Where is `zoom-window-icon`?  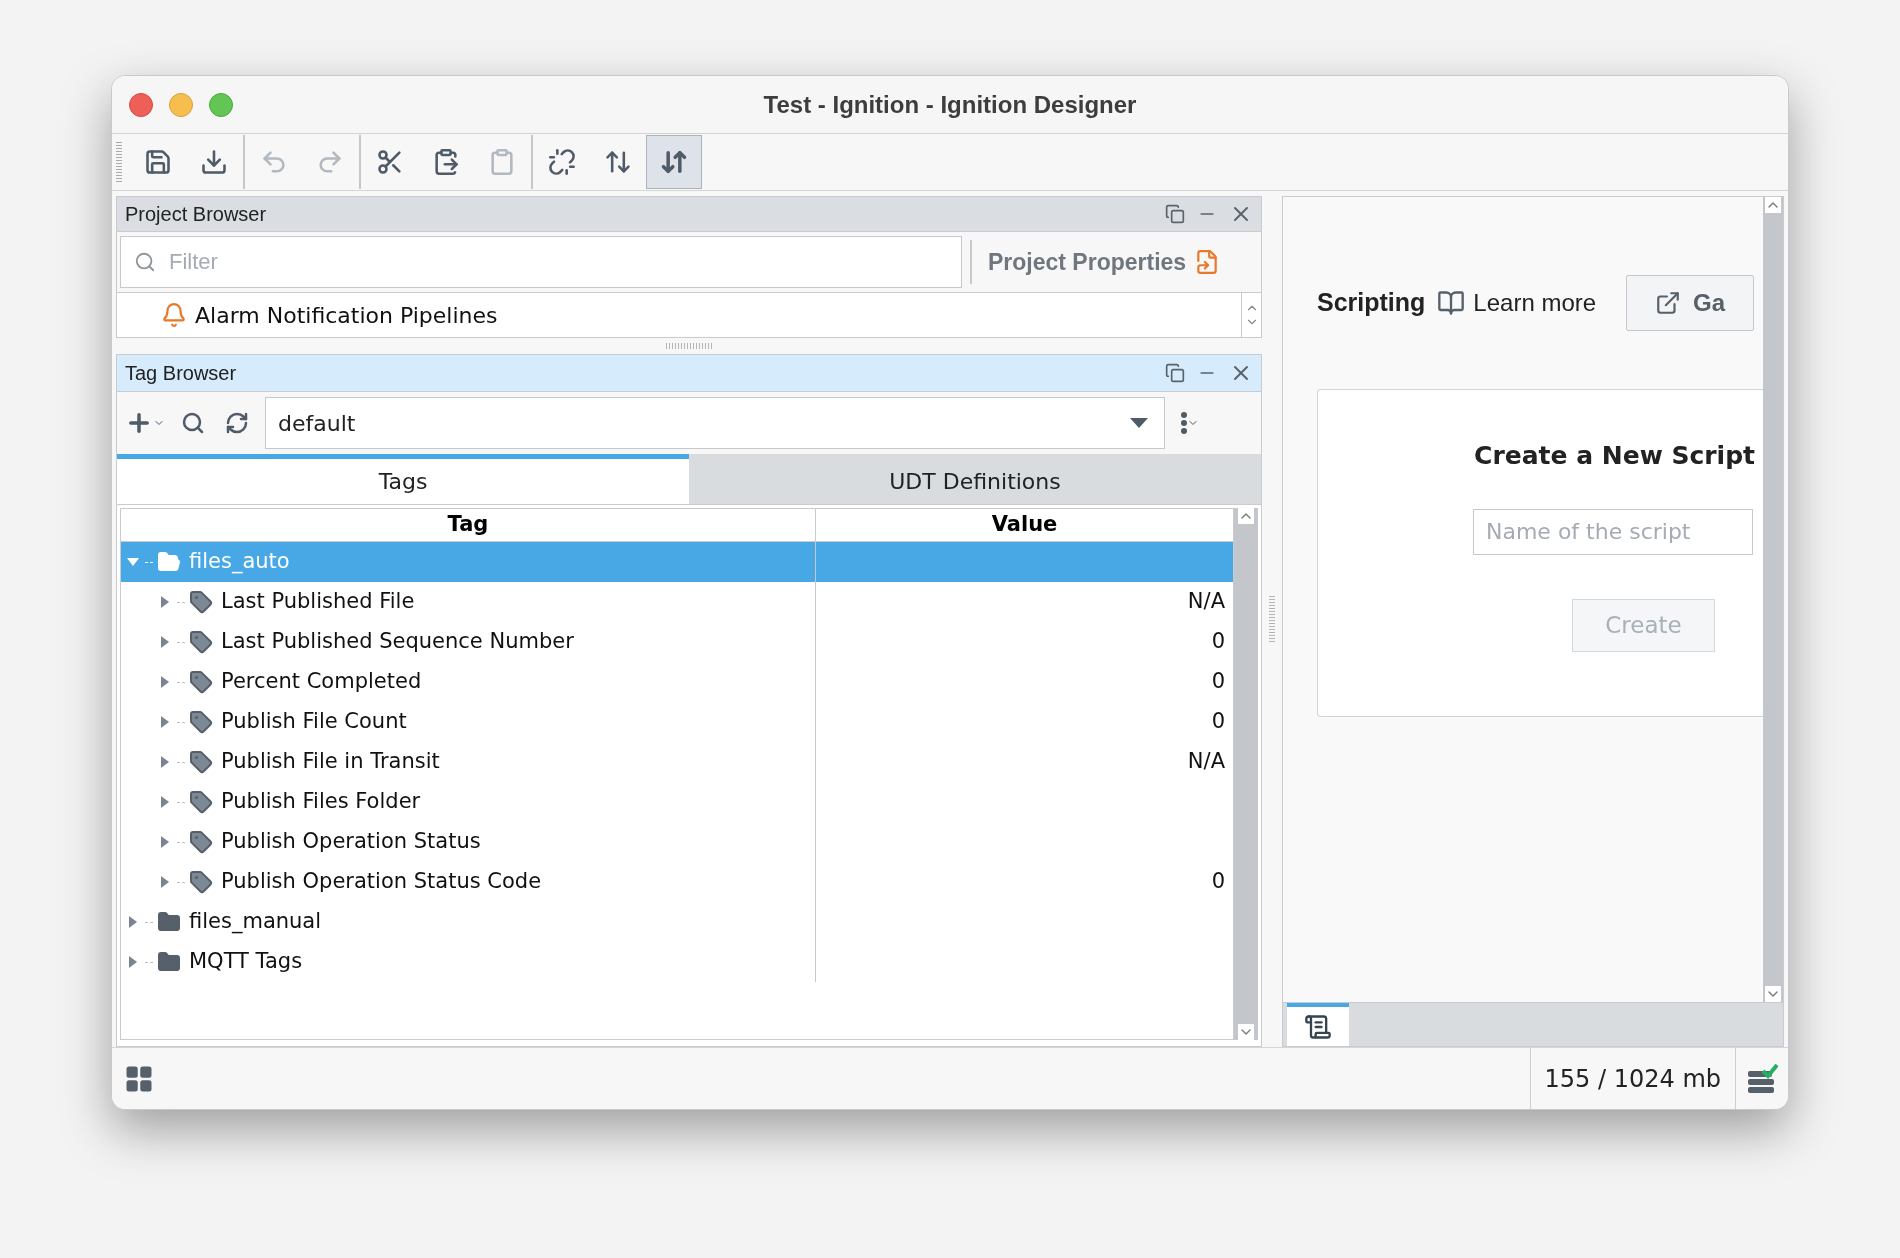 zoom-window-icon is located at coordinates (221, 105).